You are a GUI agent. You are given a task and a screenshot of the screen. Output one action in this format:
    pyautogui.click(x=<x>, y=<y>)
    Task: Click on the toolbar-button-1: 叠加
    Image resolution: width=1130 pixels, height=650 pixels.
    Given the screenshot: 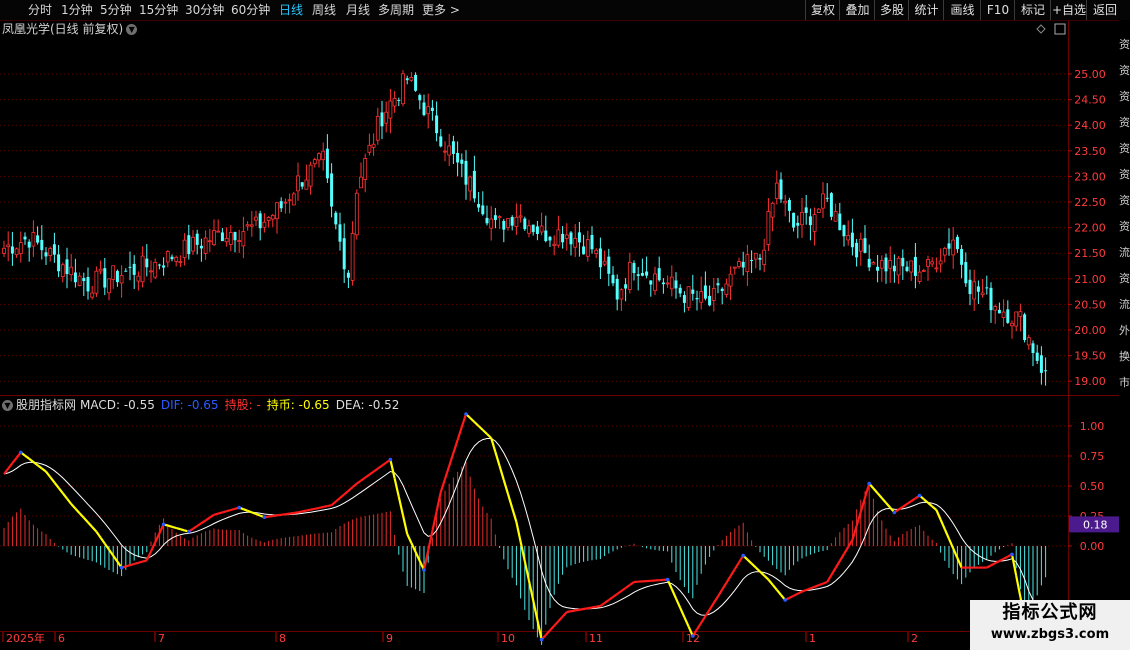 What is the action you would take?
    pyautogui.click(x=857, y=10)
    